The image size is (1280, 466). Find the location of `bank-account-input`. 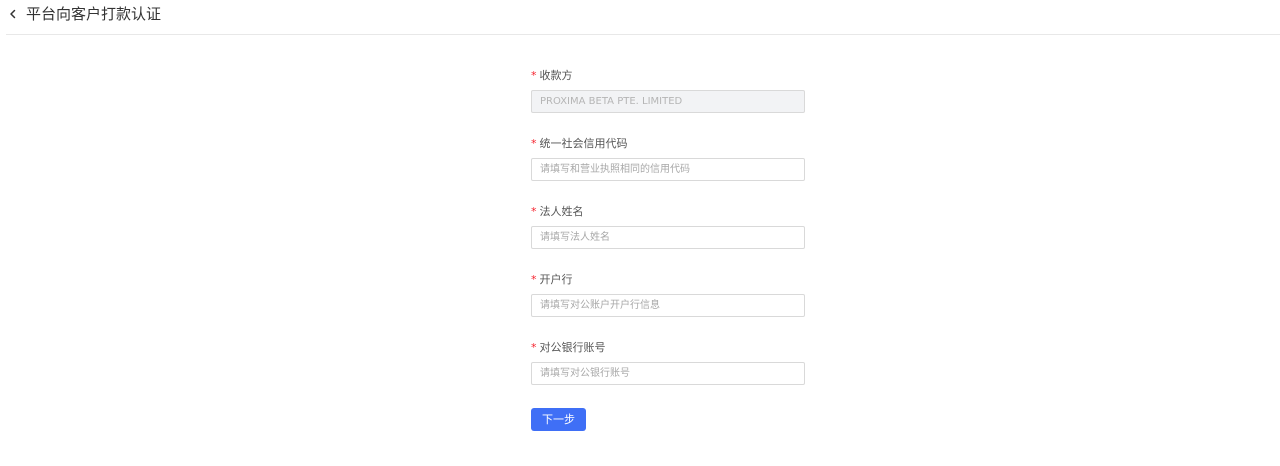

bank-account-input is located at coordinates (668, 373).